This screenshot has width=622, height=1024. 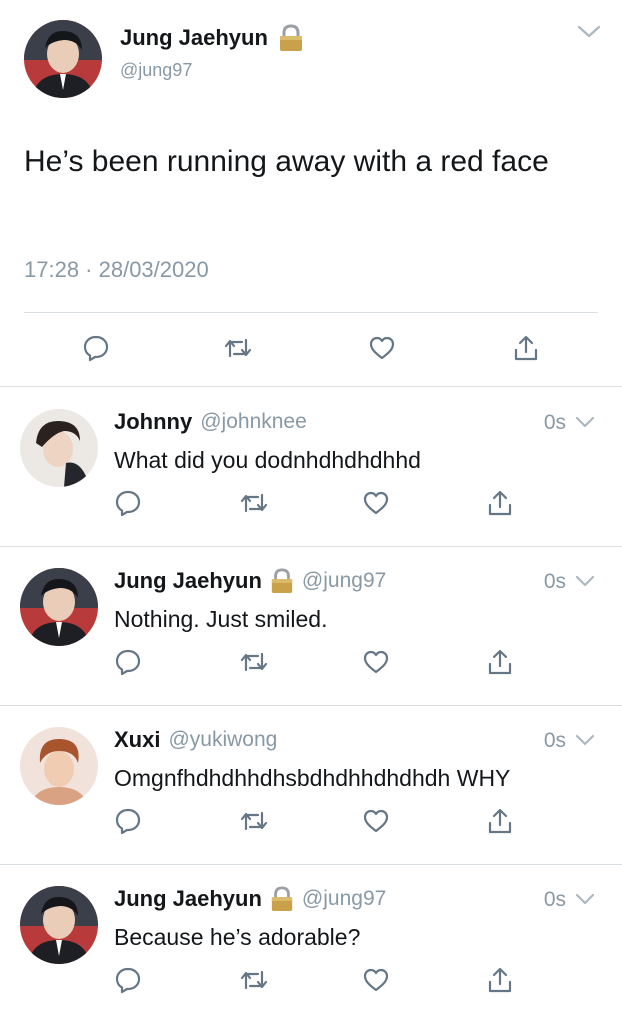 I want to click on reply-header: Xuxi @yukiwong, so click(x=195, y=740).